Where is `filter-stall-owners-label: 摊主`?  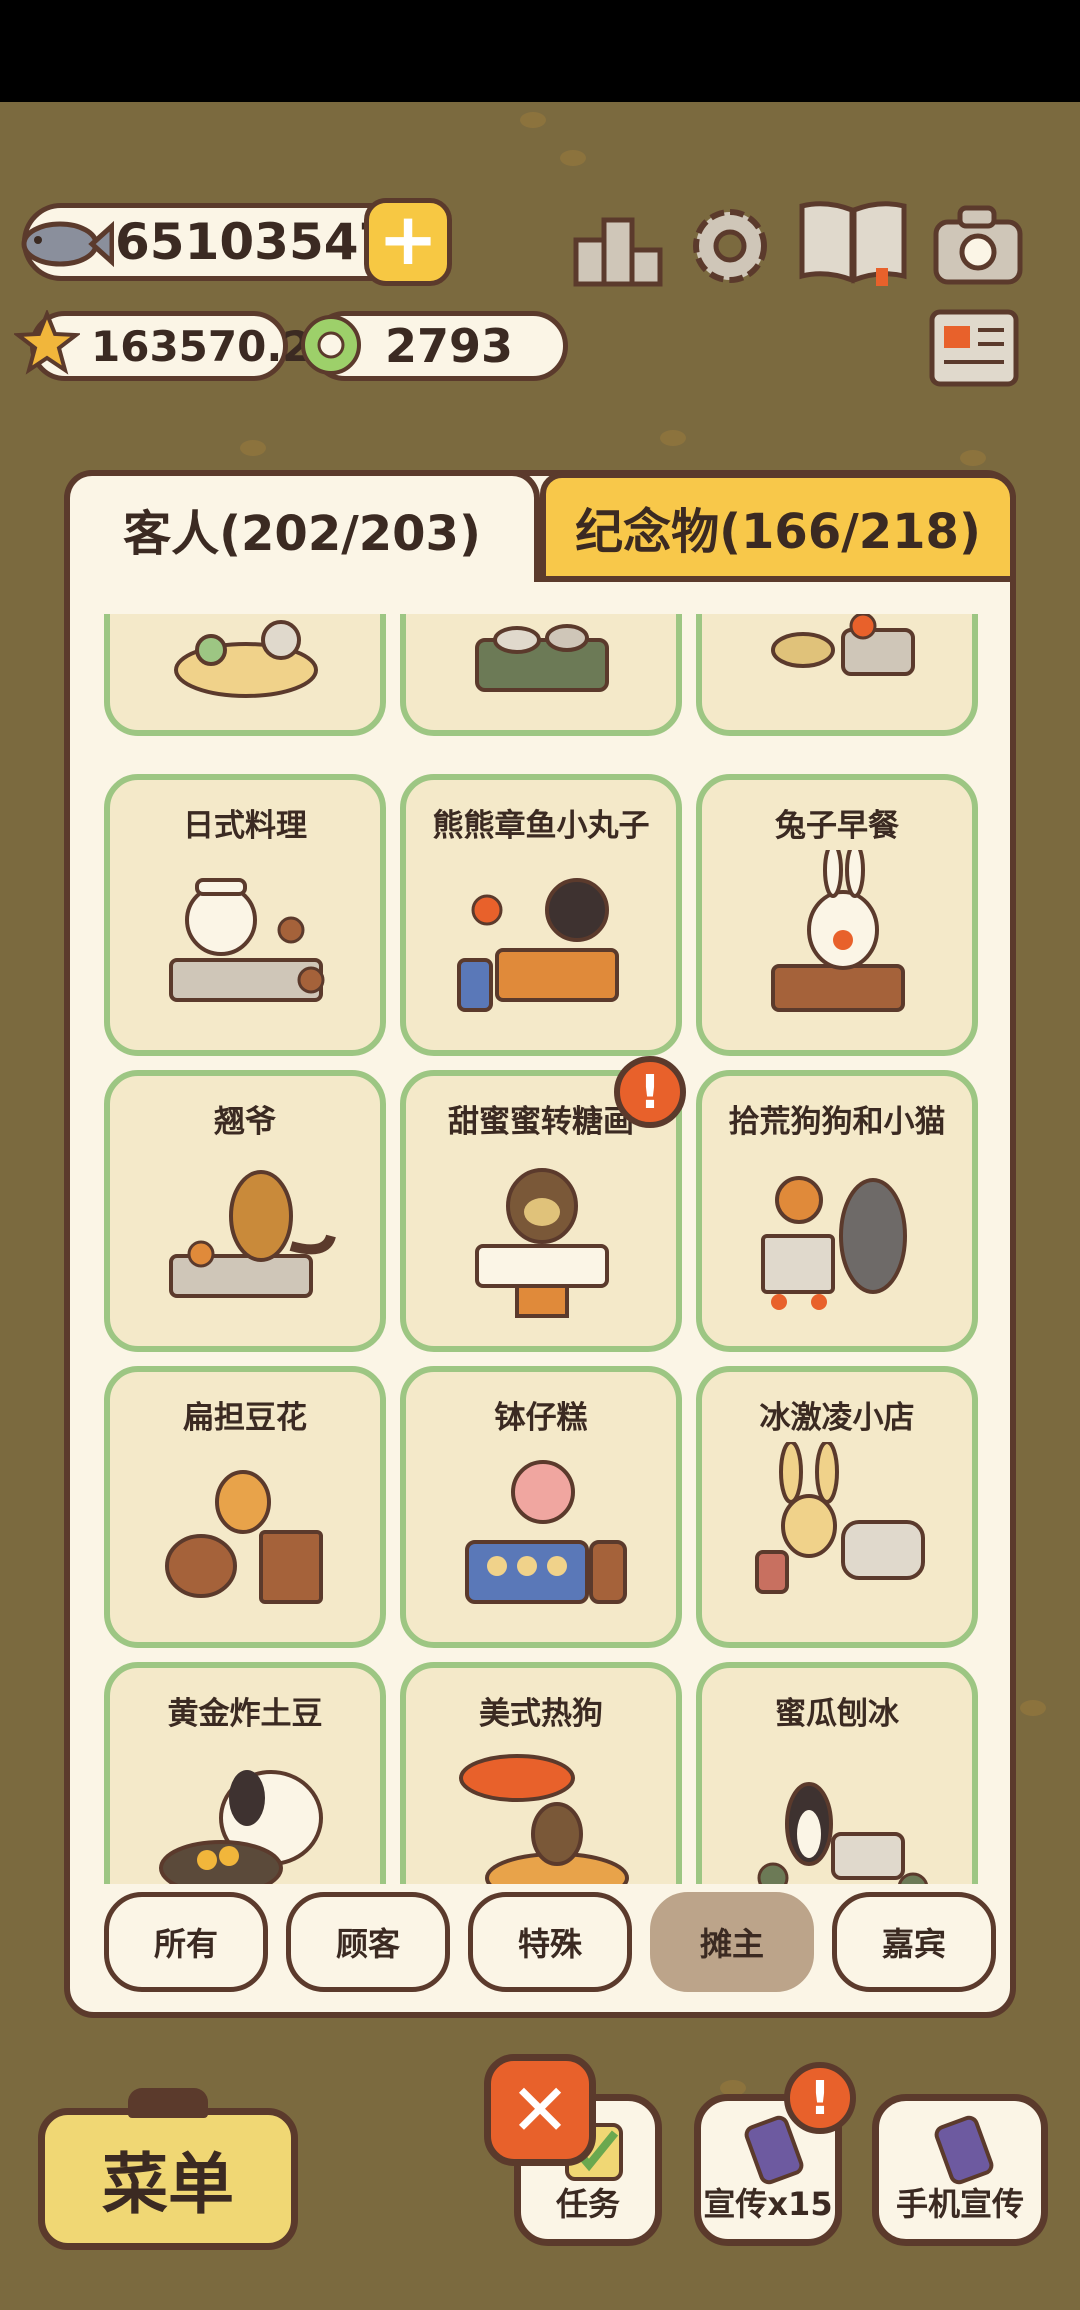
filter-stall-owners-label: 摊主 is located at coordinates (731, 1944).